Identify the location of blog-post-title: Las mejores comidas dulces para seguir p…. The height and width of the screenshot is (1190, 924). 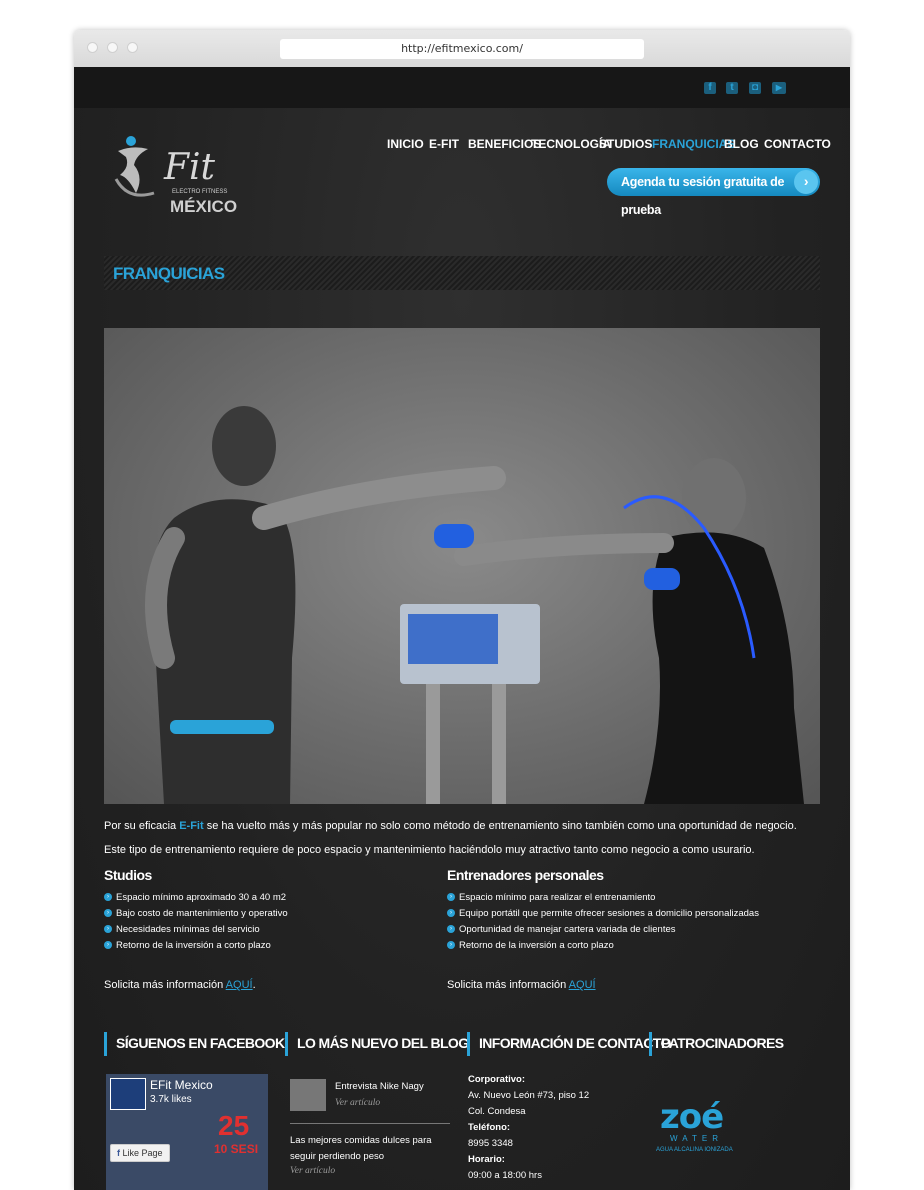
(365, 1149).